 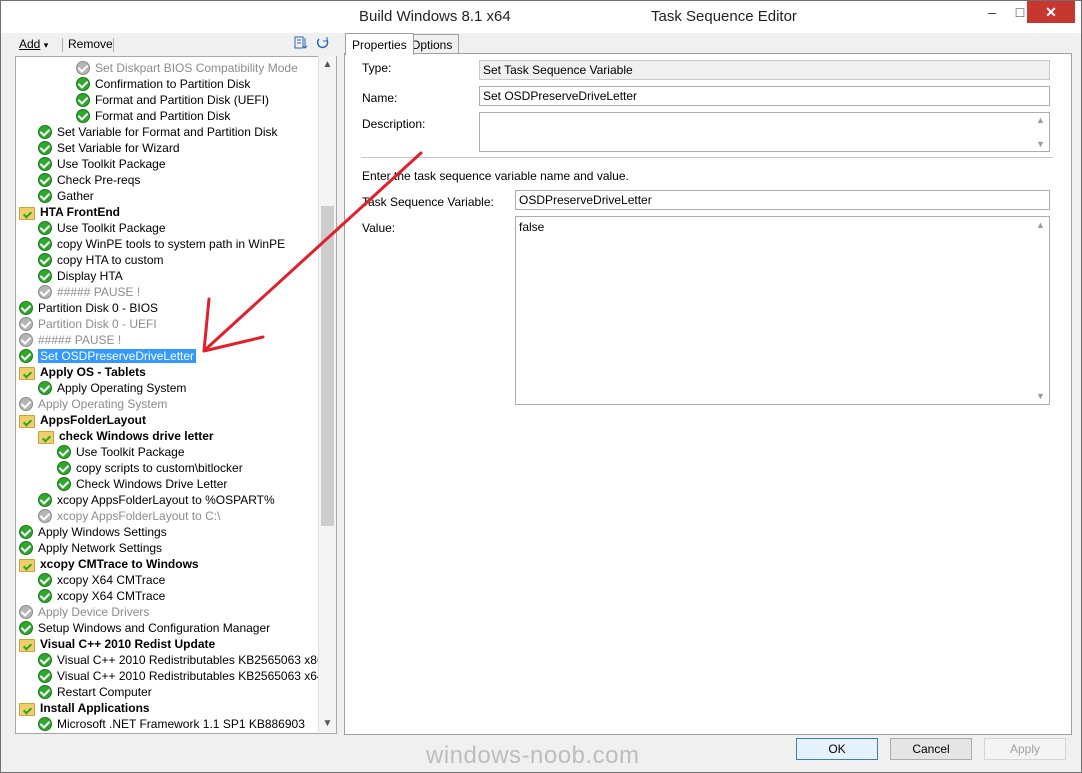 What do you see at coordinates (104, 692) in the screenshot?
I see `tree-item-label: Restart Computer` at bounding box center [104, 692].